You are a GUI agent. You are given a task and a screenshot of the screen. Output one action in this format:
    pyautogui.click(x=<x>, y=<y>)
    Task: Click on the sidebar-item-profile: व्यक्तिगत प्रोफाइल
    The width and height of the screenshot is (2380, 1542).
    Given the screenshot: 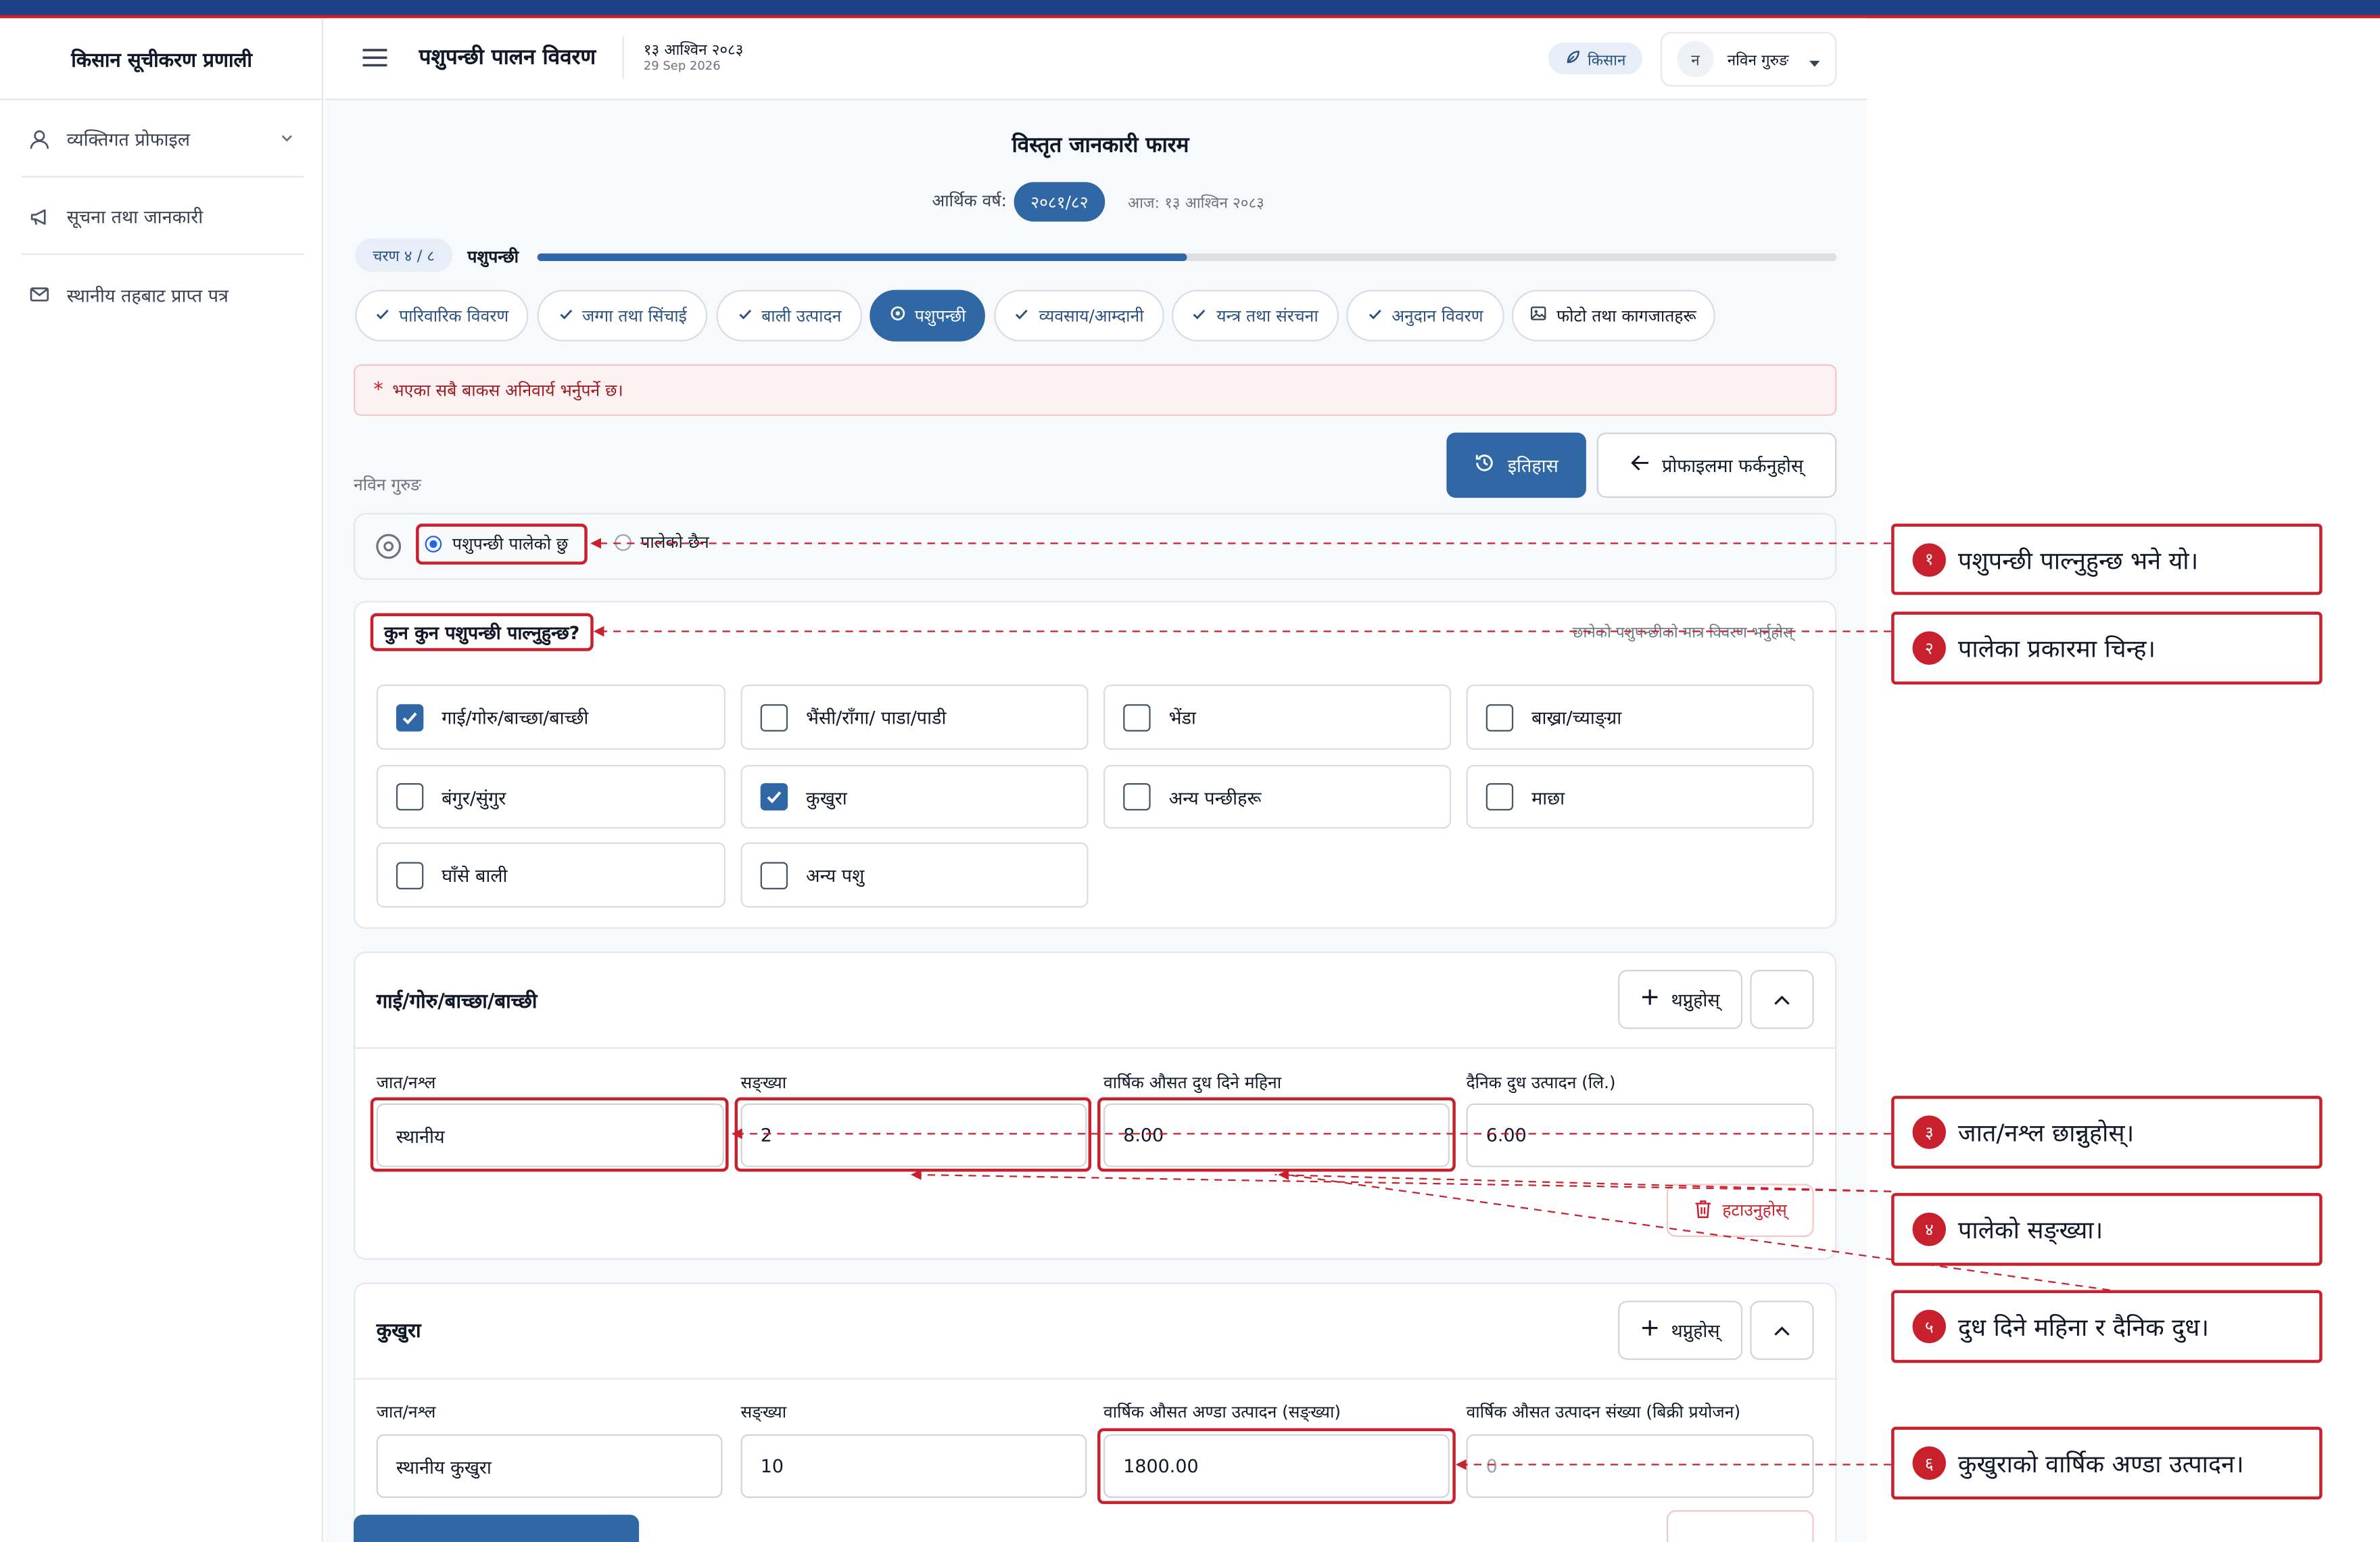 What is the action you would take?
    pyautogui.click(x=162, y=139)
    